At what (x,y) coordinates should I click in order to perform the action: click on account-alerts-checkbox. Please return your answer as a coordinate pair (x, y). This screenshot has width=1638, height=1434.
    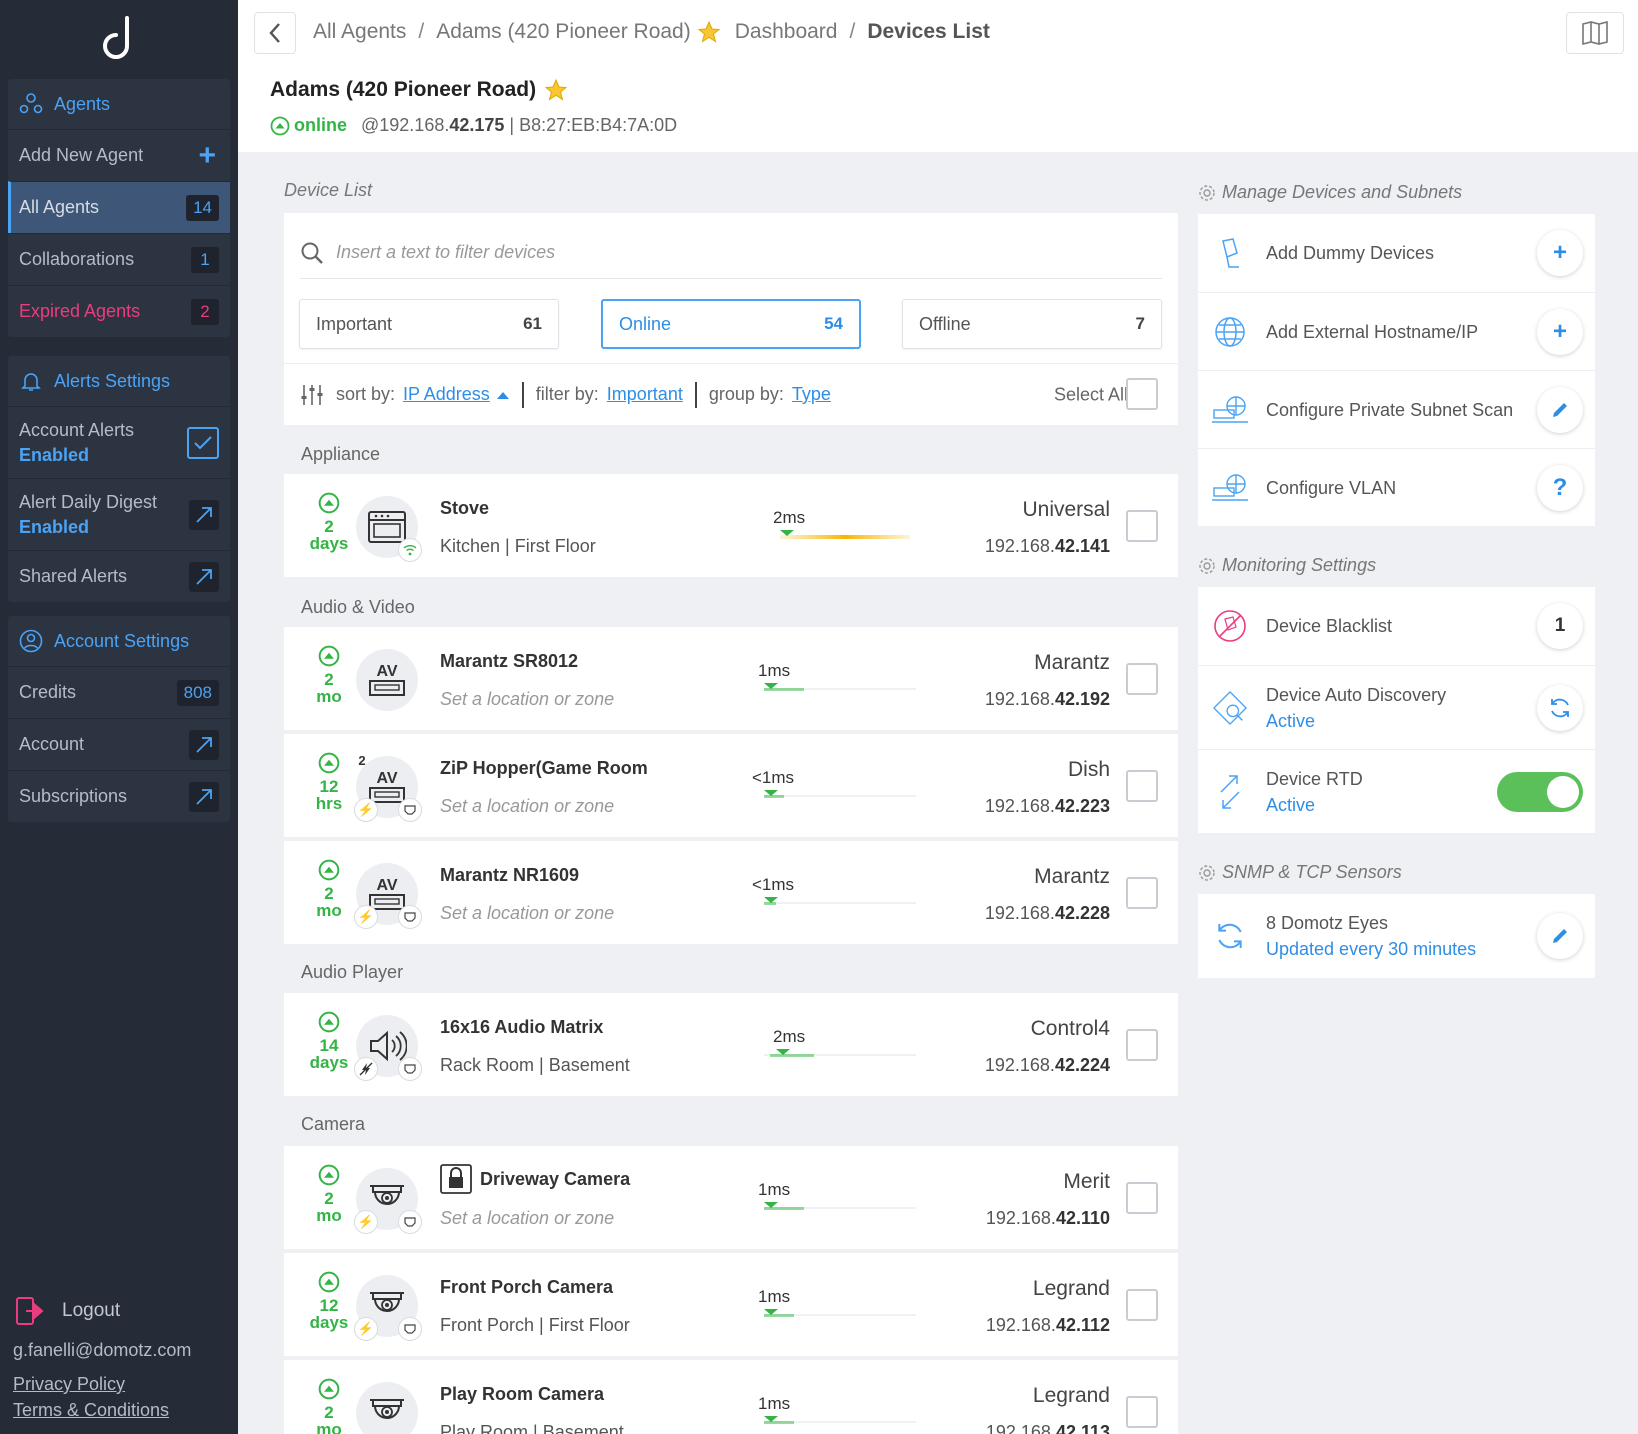
    Looking at the image, I should click on (203, 442).